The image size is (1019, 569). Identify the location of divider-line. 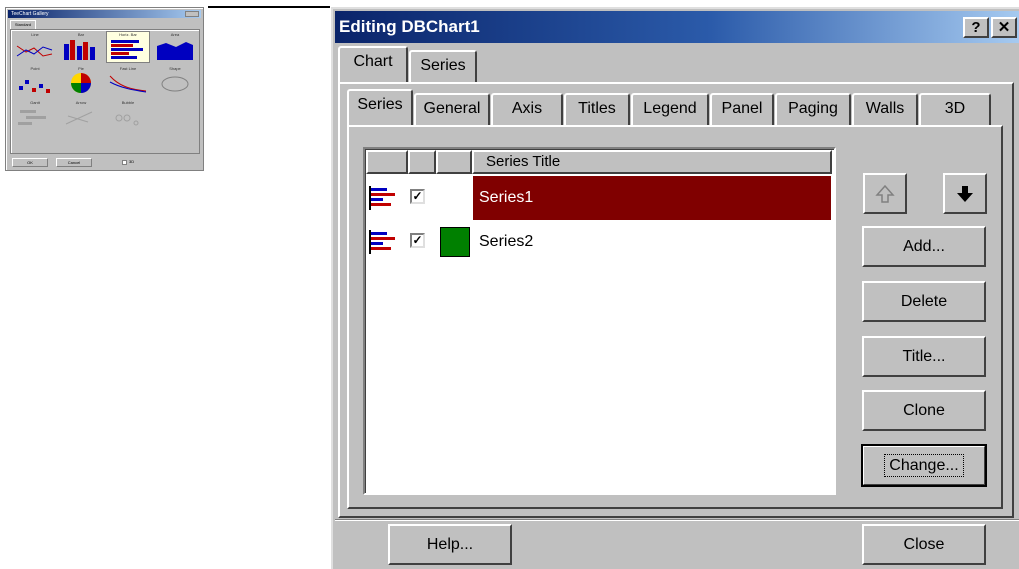
(269, 7).